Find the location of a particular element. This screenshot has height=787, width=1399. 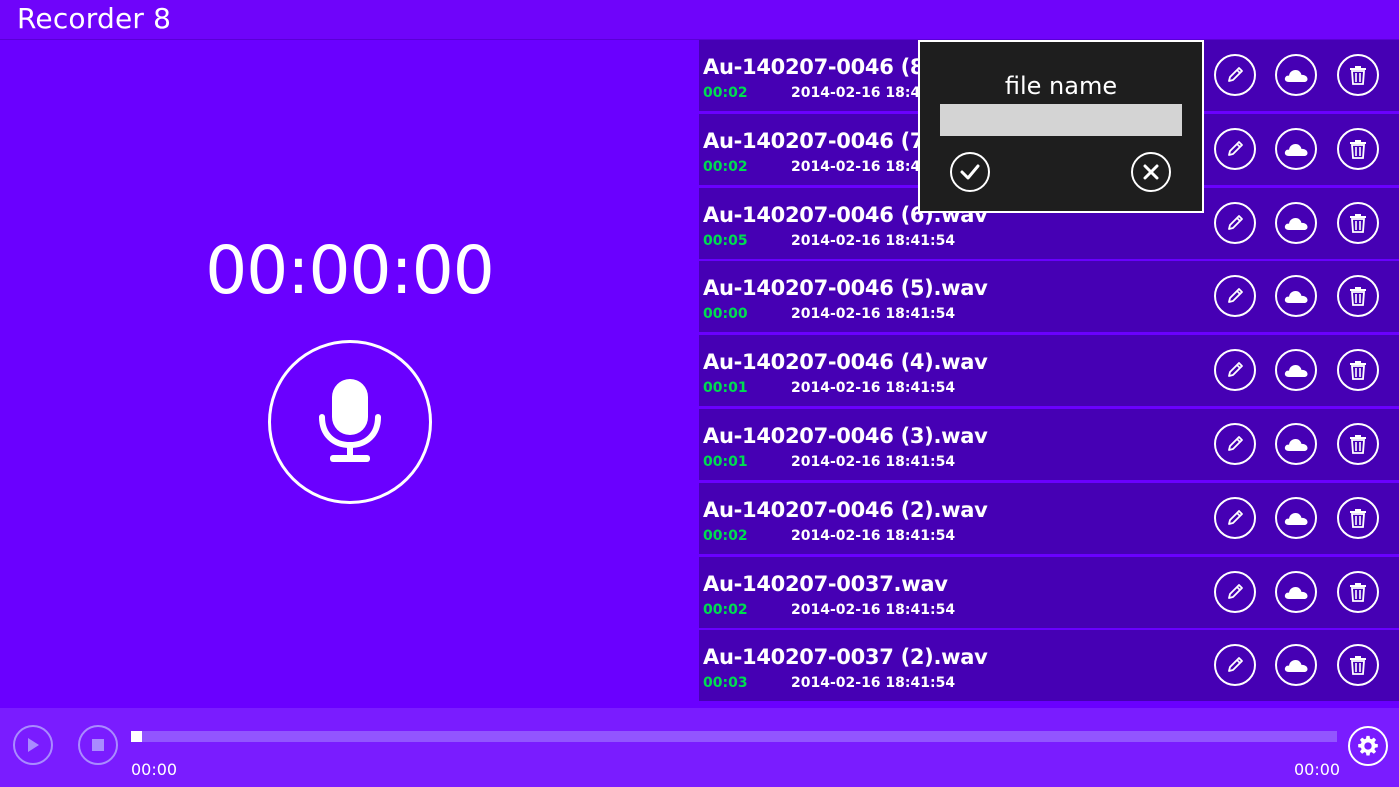

recording-name: Au-140207-0037.wav is located at coordinates (825, 583).